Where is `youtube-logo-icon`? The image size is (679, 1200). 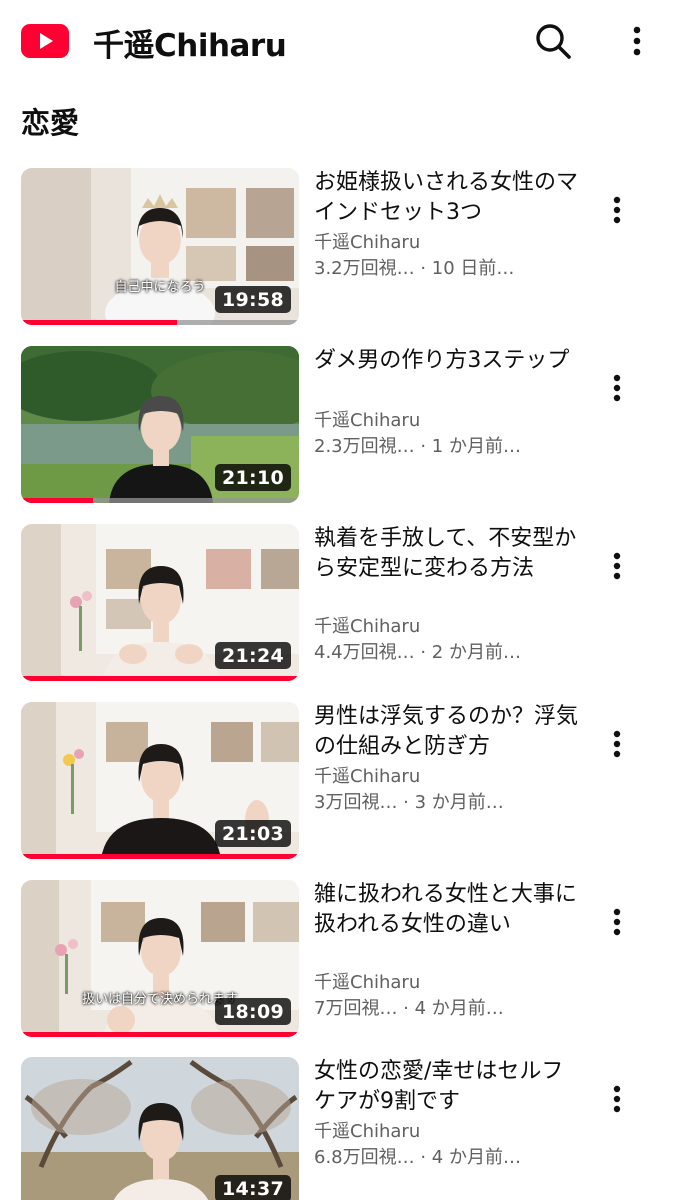
youtube-logo-icon is located at coordinates (45, 41).